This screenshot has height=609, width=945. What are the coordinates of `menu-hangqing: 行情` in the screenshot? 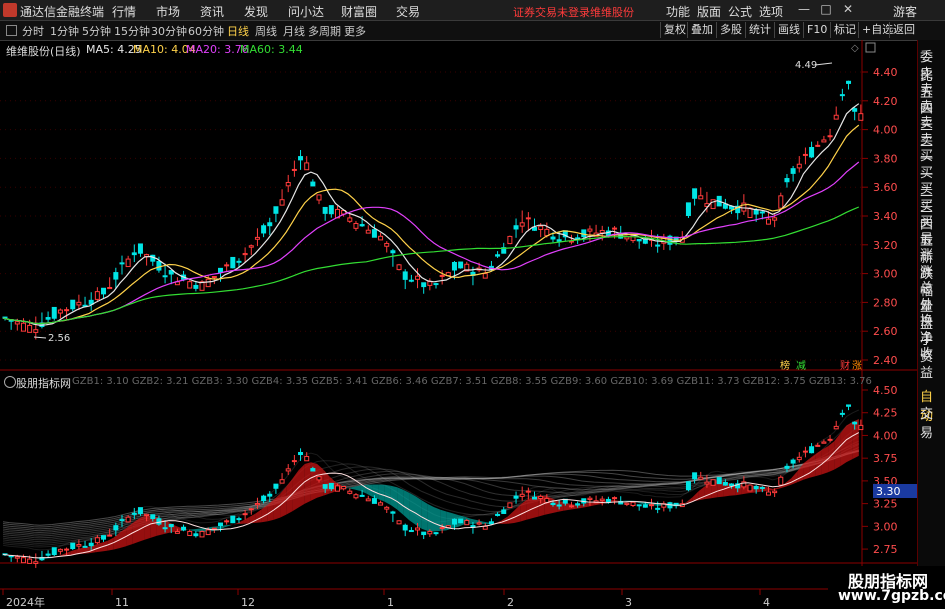 It's located at (124, 11).